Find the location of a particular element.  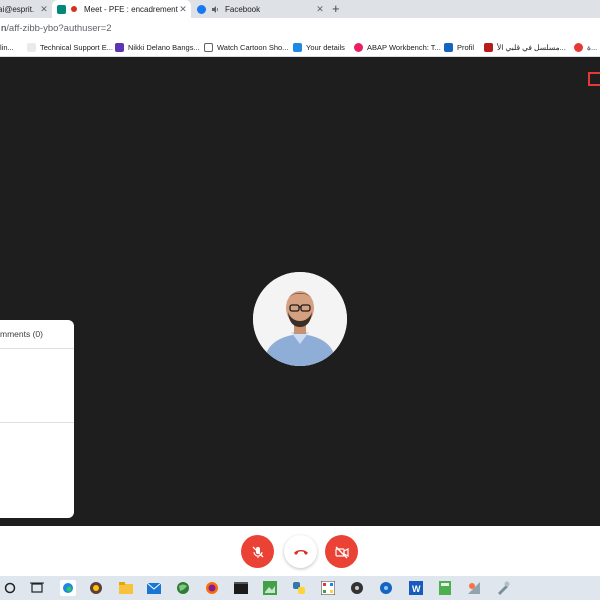

tab-email: ai@esprit. ✕ is located at coordinates (26, 9).